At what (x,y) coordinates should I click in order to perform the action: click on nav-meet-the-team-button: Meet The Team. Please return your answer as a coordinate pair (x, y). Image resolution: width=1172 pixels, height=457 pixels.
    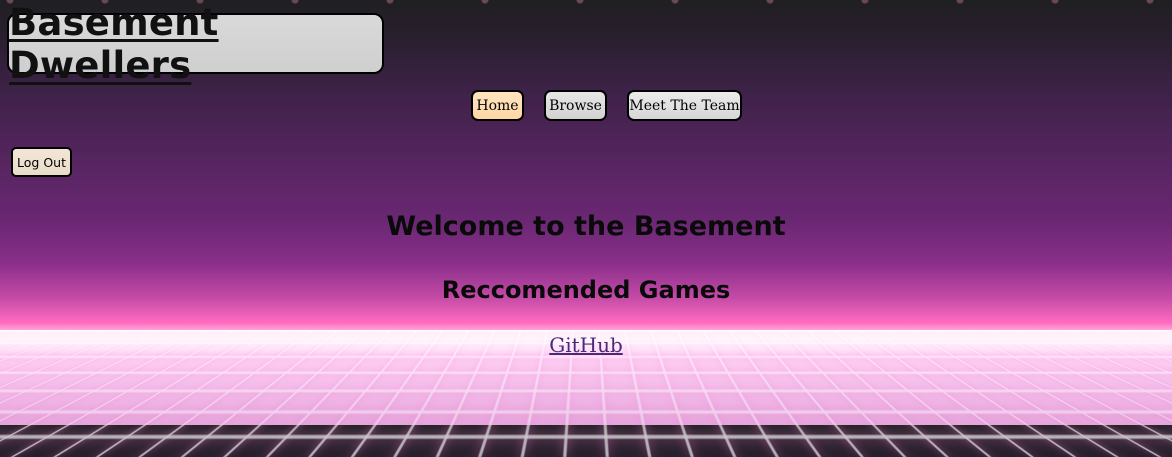
    Looking at the image, I should click on (684, 105).